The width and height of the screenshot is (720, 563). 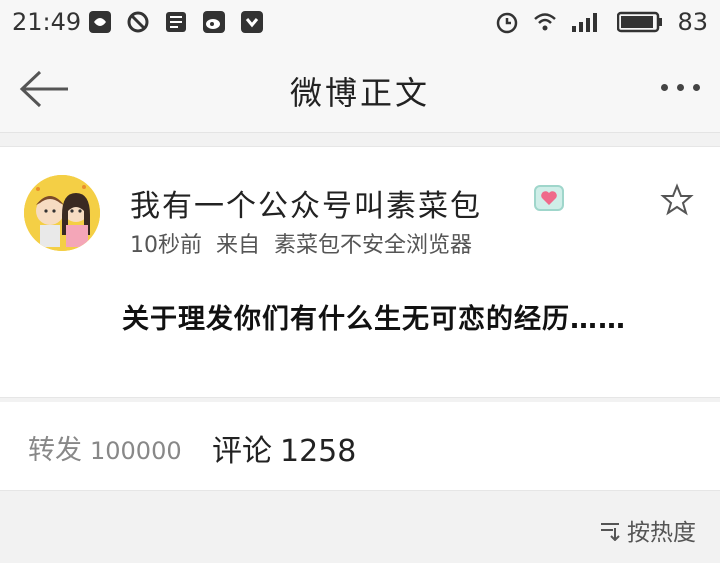 I want to click on tab-repost: 转发 100000, so click(x=105, y=447).